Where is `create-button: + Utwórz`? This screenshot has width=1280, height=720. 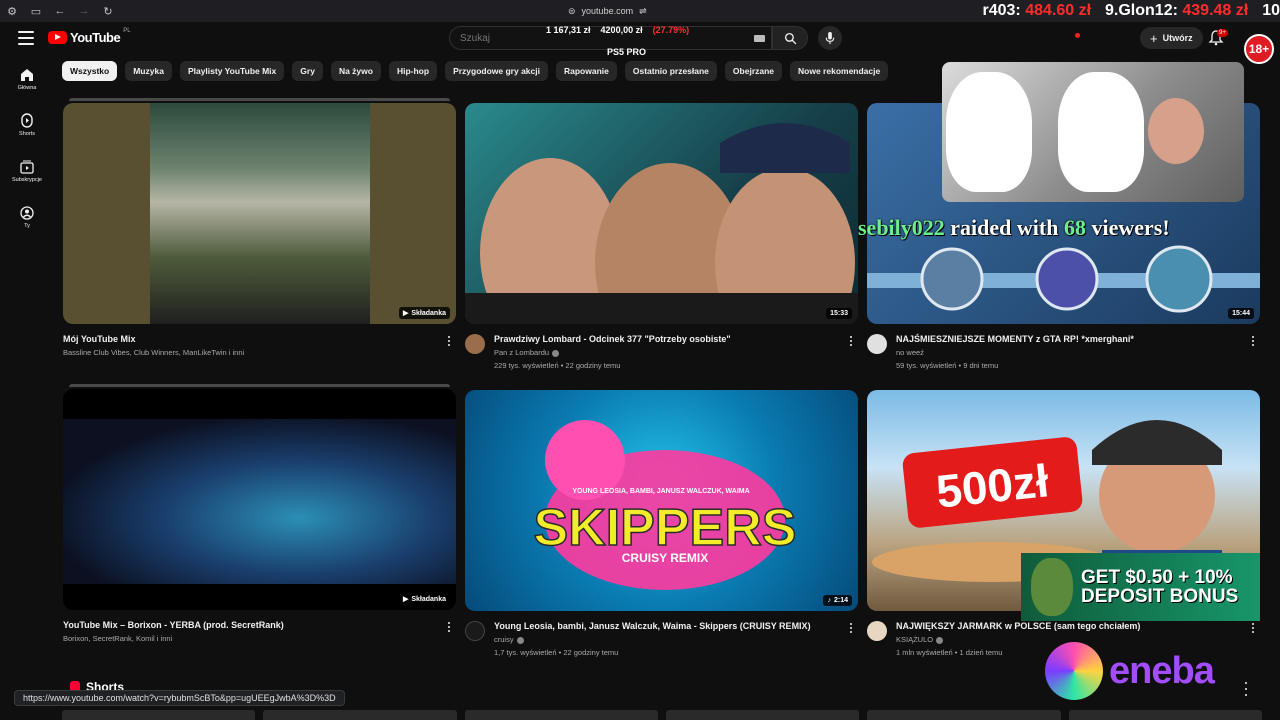 create-button: + Utwórz is located at coordinates (1171, 38).